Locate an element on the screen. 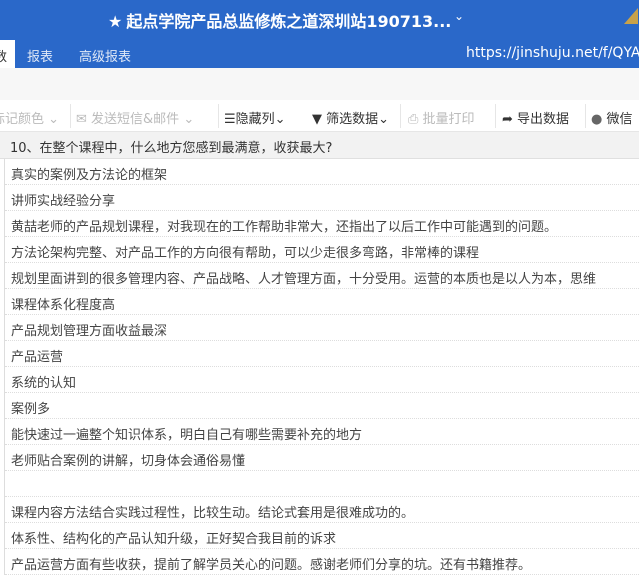  filter-data-button: ▼ 筛选数据⌄ is located at coordinates (350, 117).